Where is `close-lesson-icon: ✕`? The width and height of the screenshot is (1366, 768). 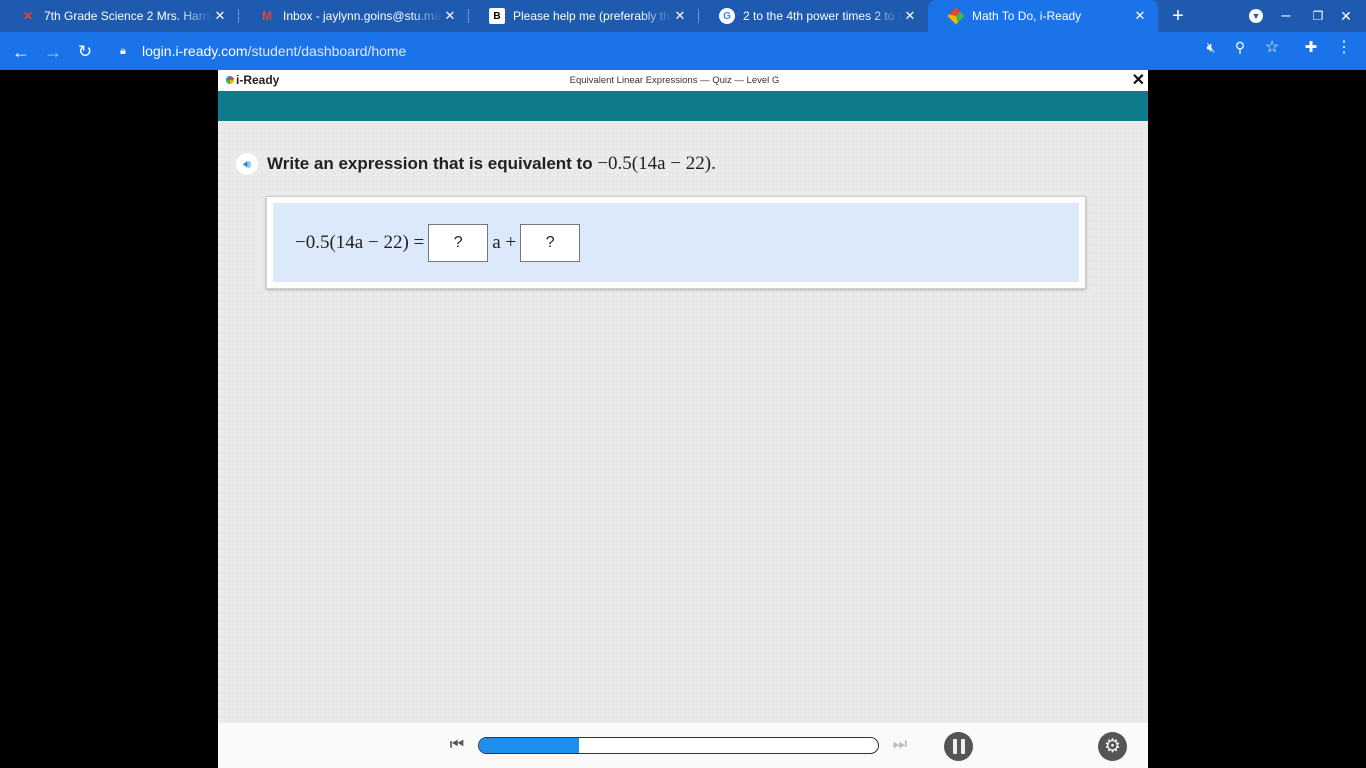
close-lesson-icon: ✕ is located at coordinates (1138, 80).